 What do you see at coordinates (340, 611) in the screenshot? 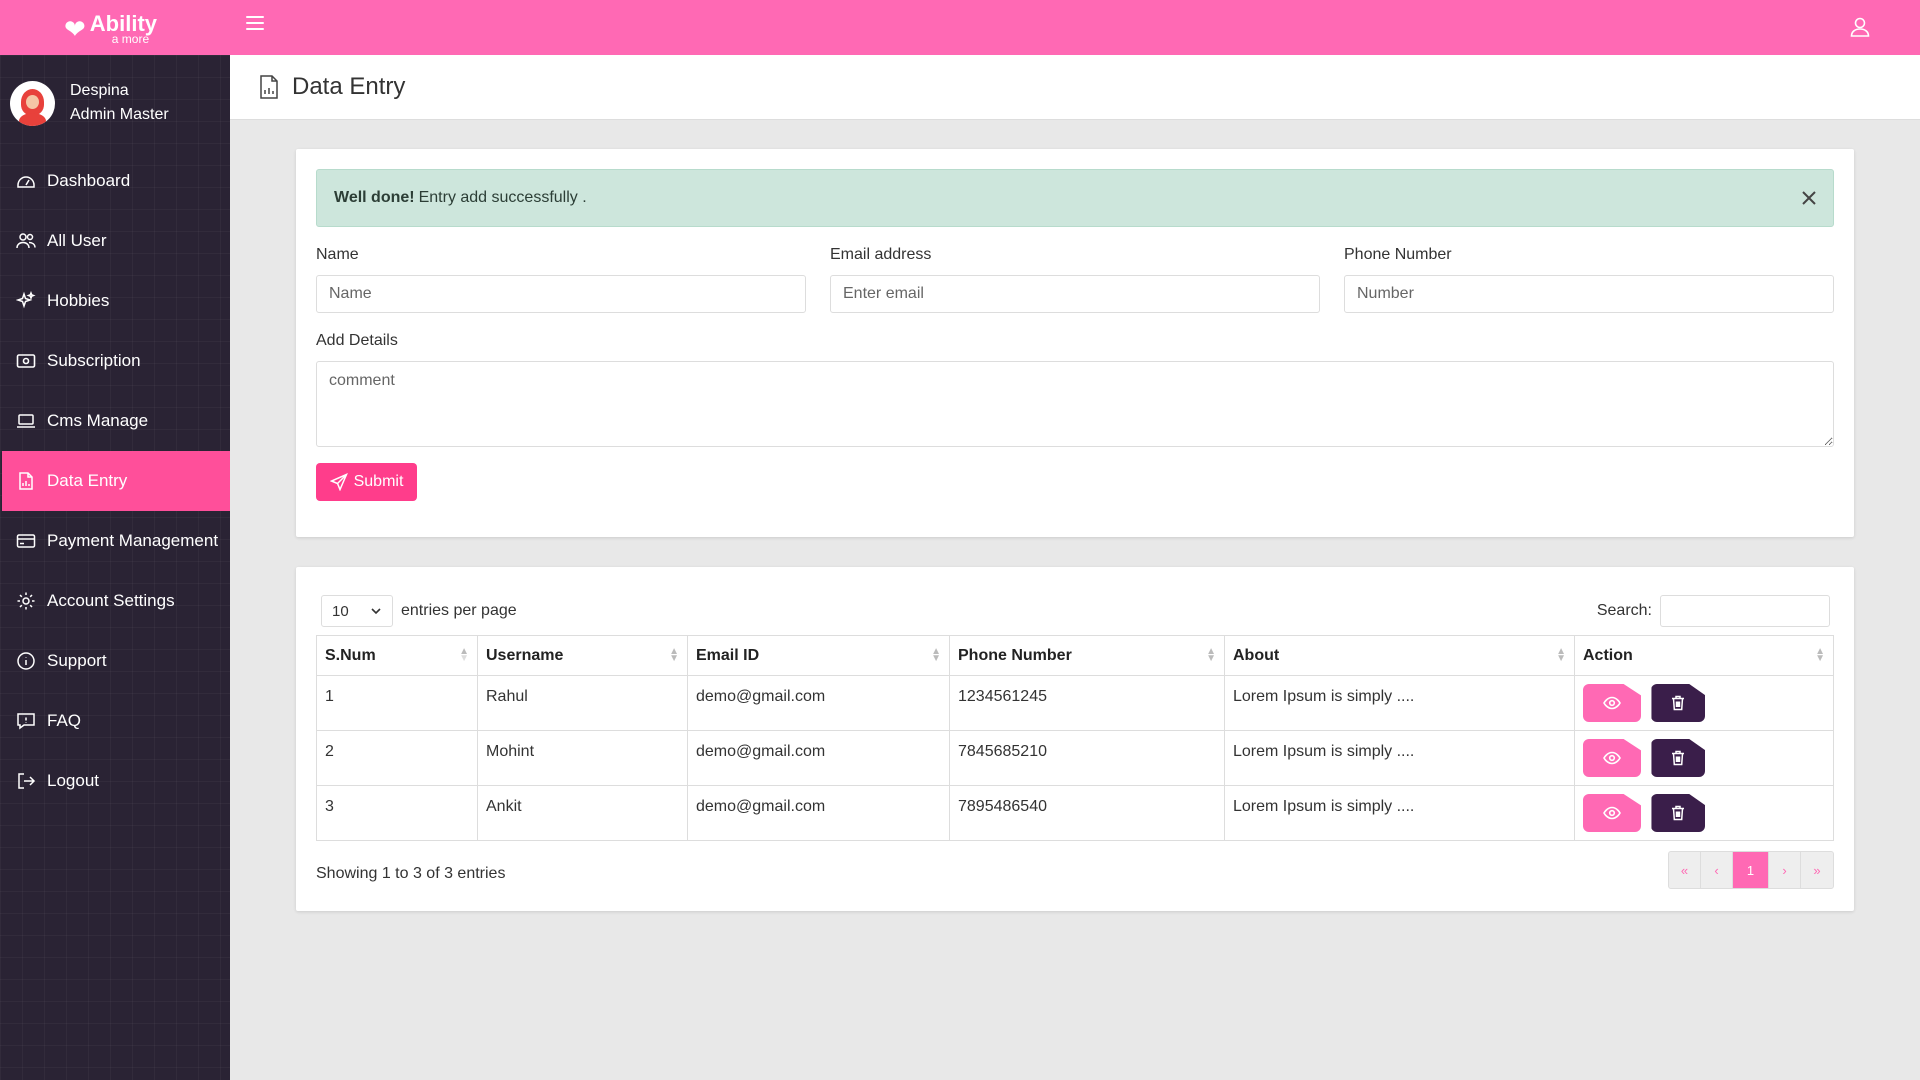
I see `per-page-value: 10` at bounding box center [340, 611].